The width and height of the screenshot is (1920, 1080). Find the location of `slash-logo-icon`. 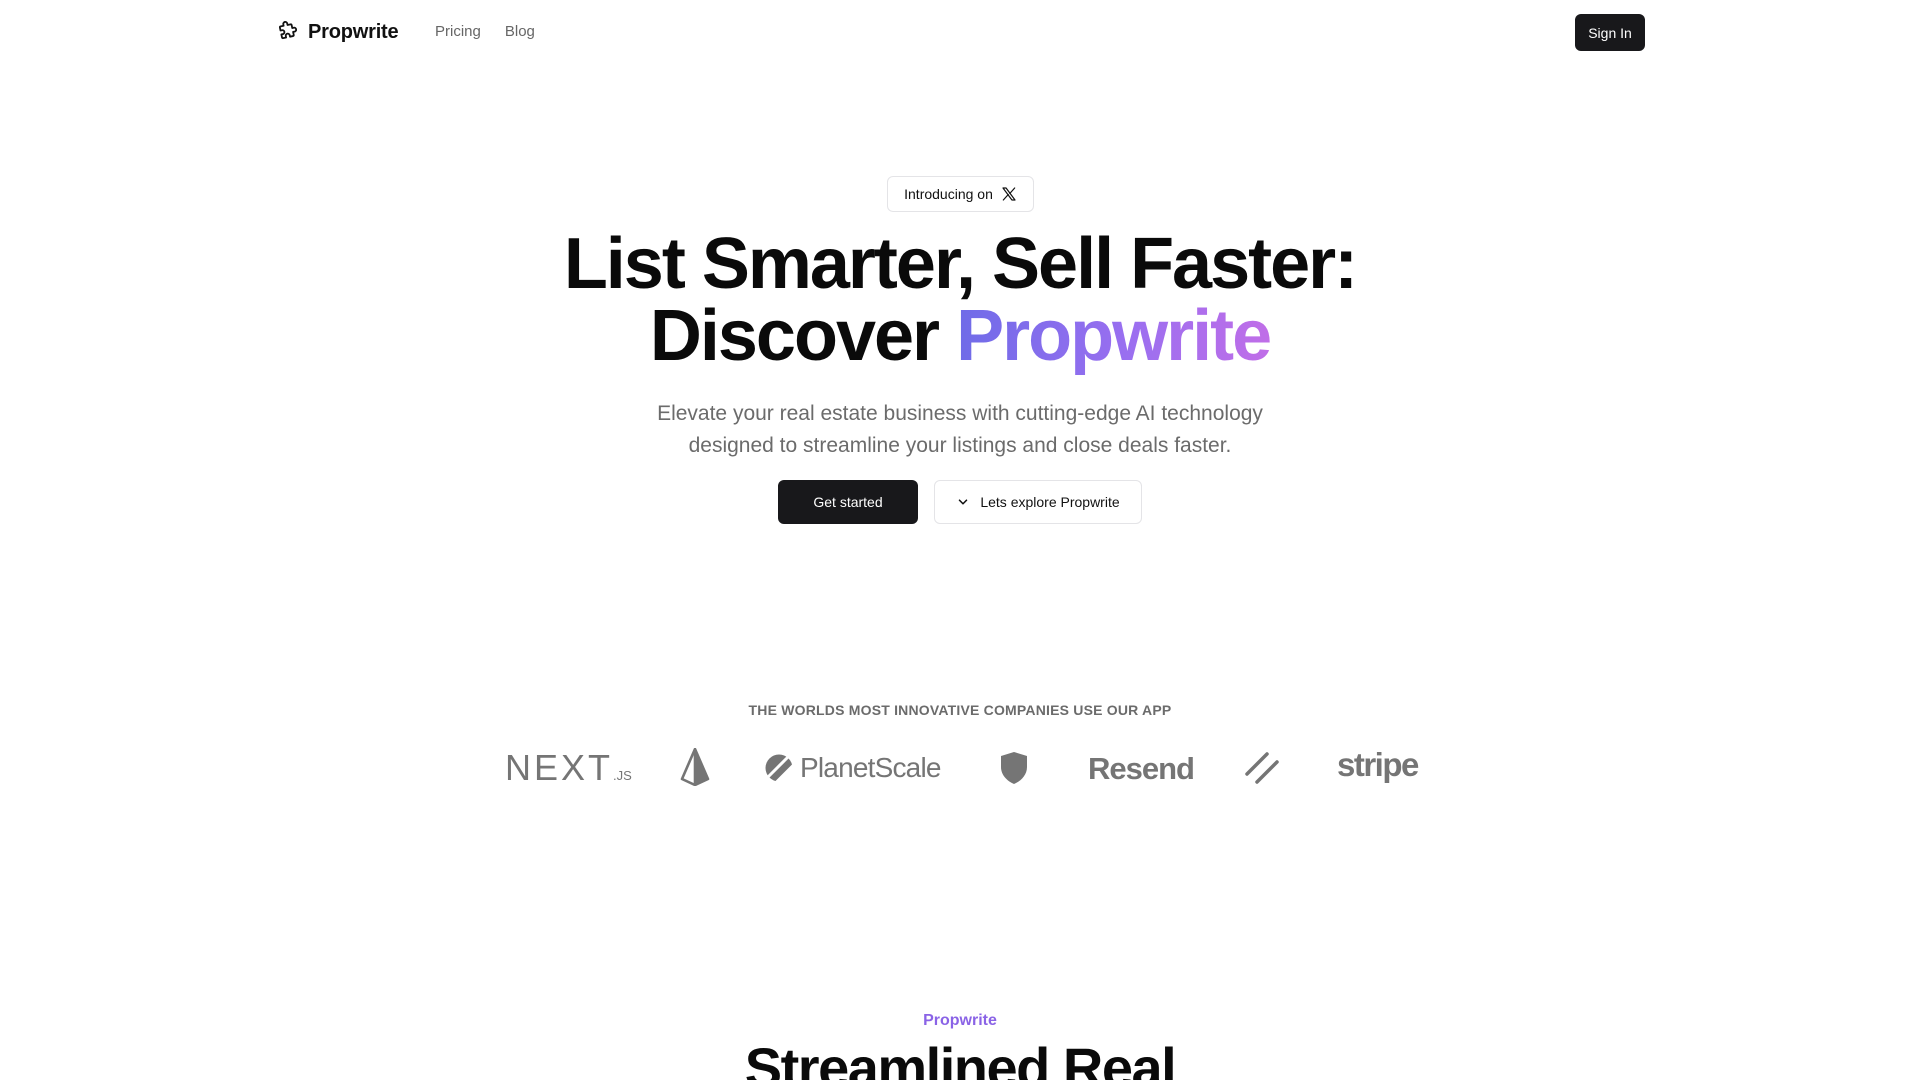

slash-logo-icon is located at coordinates (1262, 768).